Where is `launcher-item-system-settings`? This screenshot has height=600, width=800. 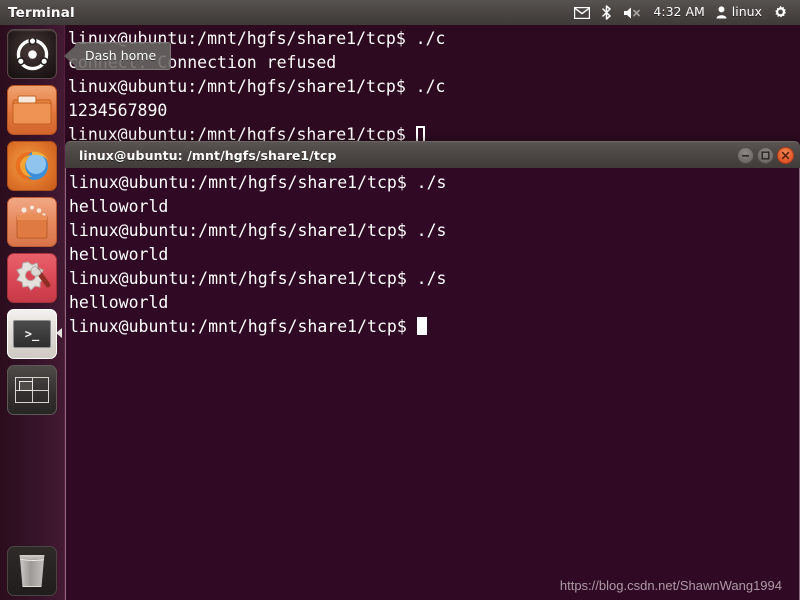 launcher-item-system-settings is located at coordinates (32, 278).